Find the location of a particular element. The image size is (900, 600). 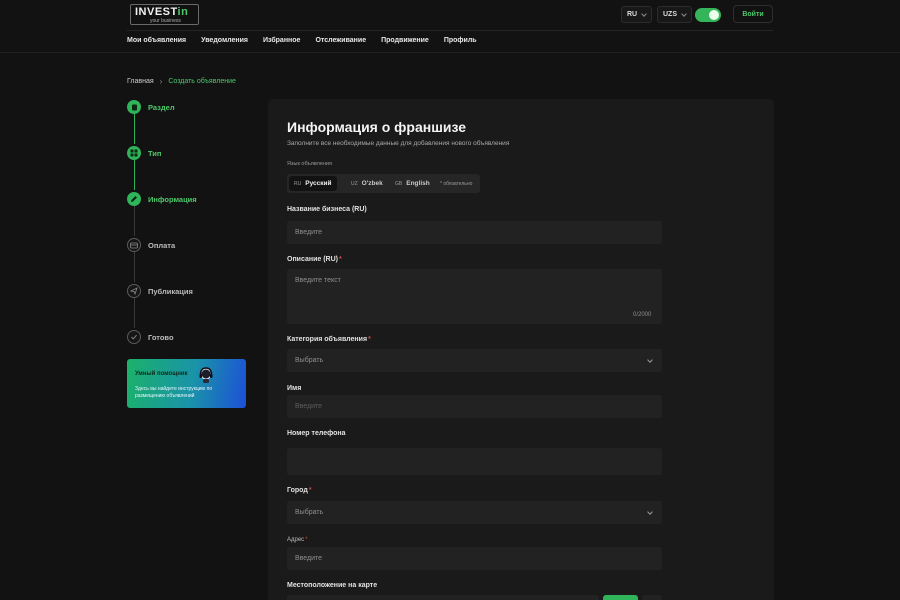

language-tab-label: O'zbek is located at coordinates (372, 183).